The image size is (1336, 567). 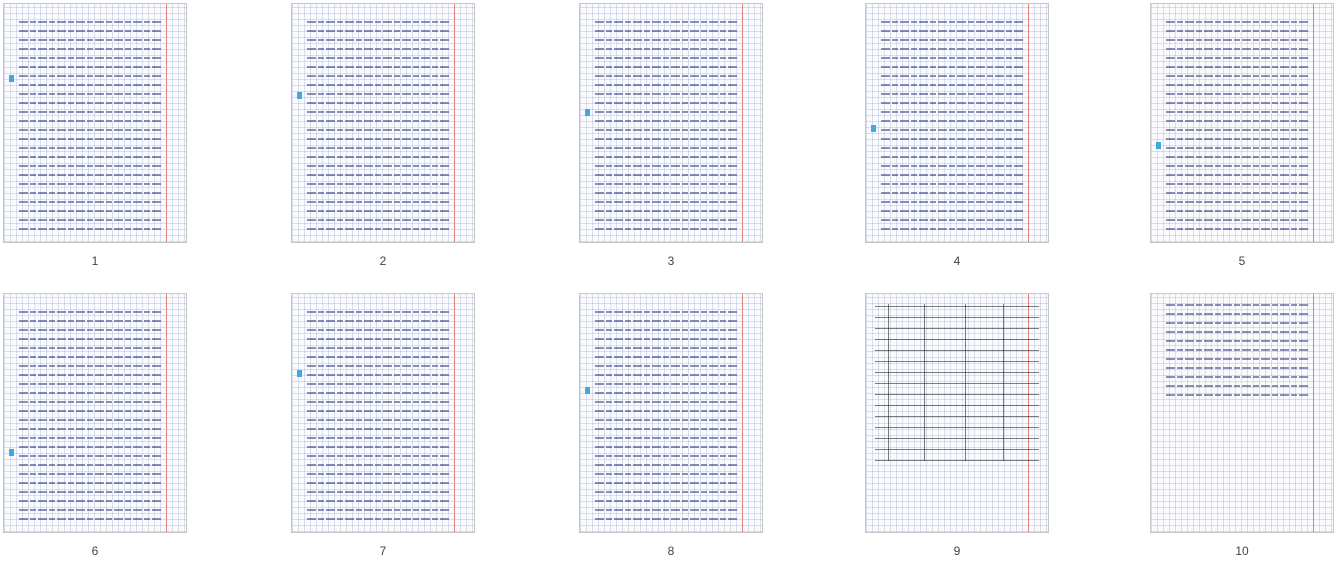 What do you see at coordinates (1242, 551) in the screenshot?
I see `page-number: 10` at bounding box center [1242, 551].